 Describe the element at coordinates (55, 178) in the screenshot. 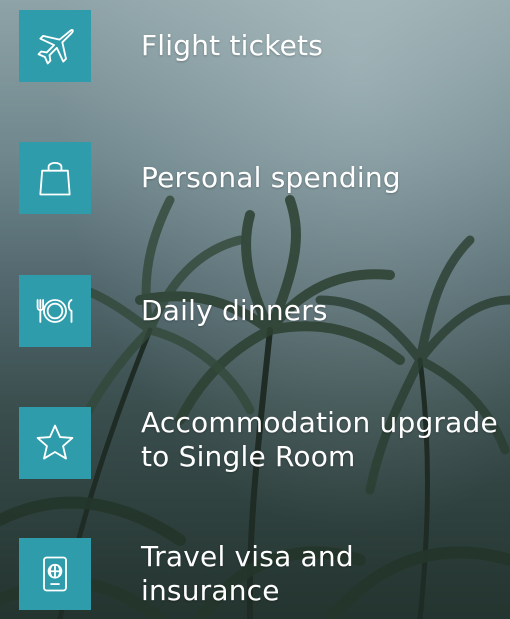

I see `shopping-bag-icon` at that location.